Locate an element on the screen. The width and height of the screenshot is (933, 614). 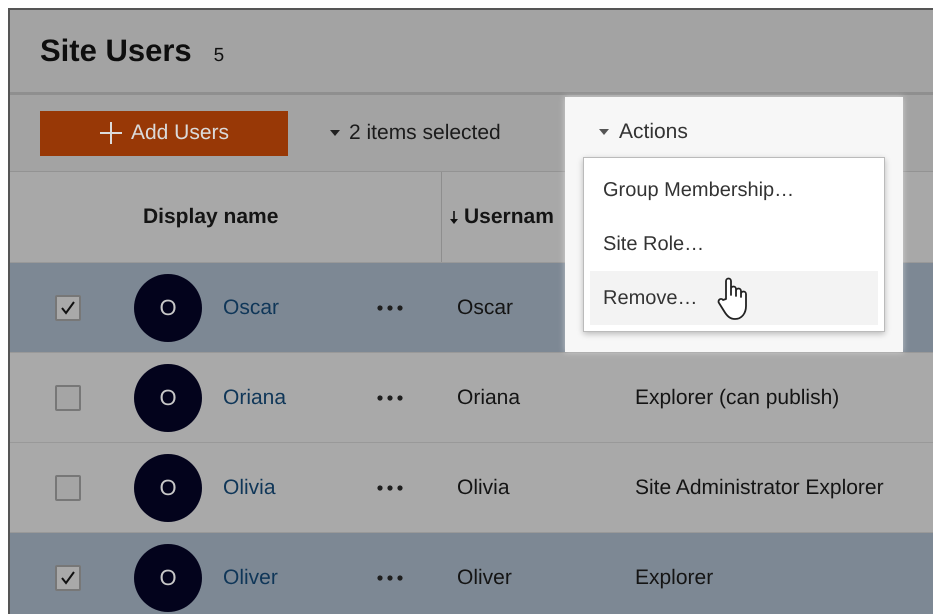
user-count: 5 is located at coordinates (219, 56).